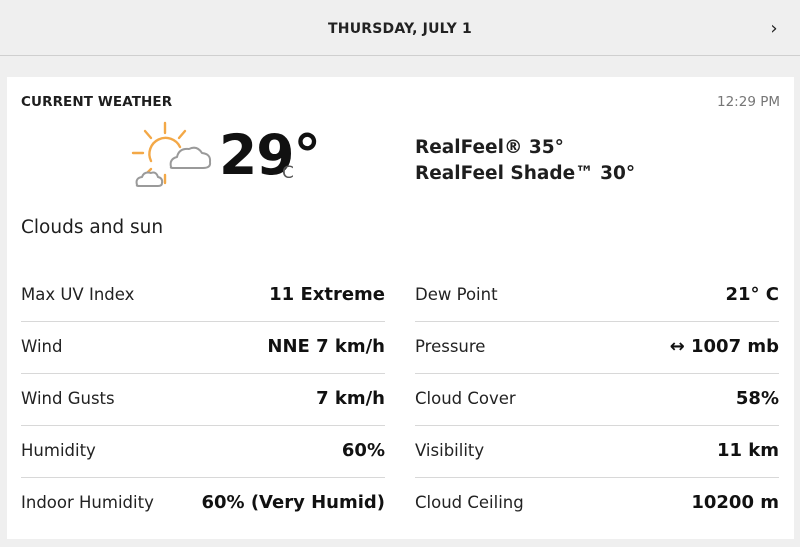 The width and height of the screenshot is (800, 547). I want to click on detail-row-cloud-ceiling: Cloud Ceiling 10200 m, so click(597, 504).